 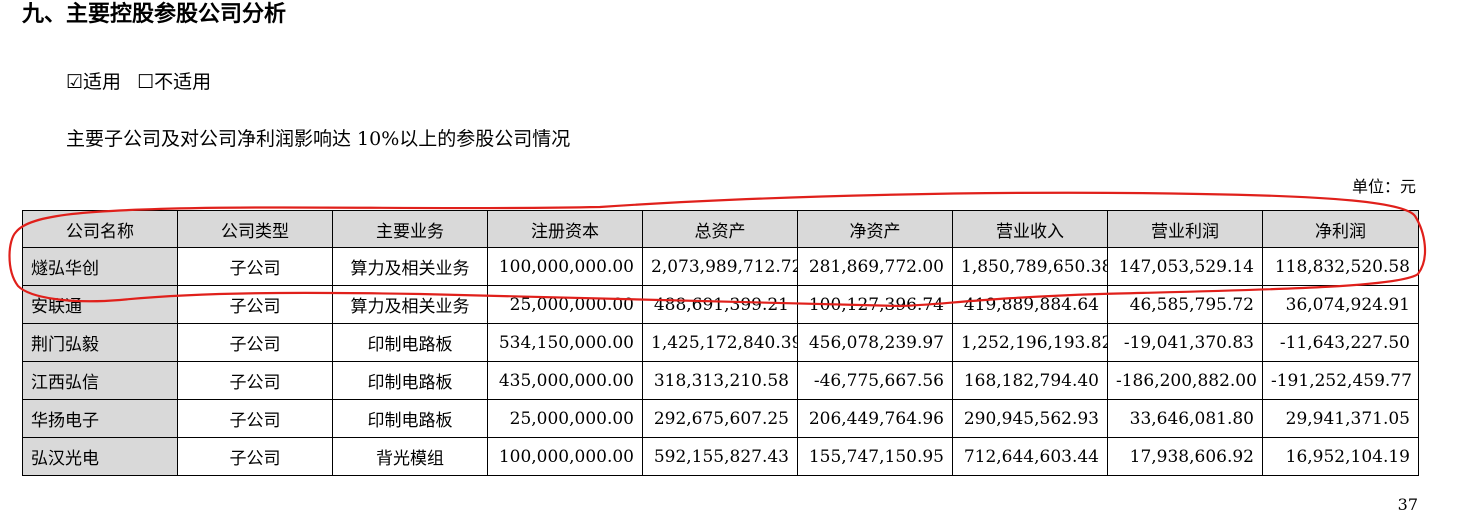 I want to click on cell-total-assets: 1,425,172,840.39, so click(x=720, y=342).